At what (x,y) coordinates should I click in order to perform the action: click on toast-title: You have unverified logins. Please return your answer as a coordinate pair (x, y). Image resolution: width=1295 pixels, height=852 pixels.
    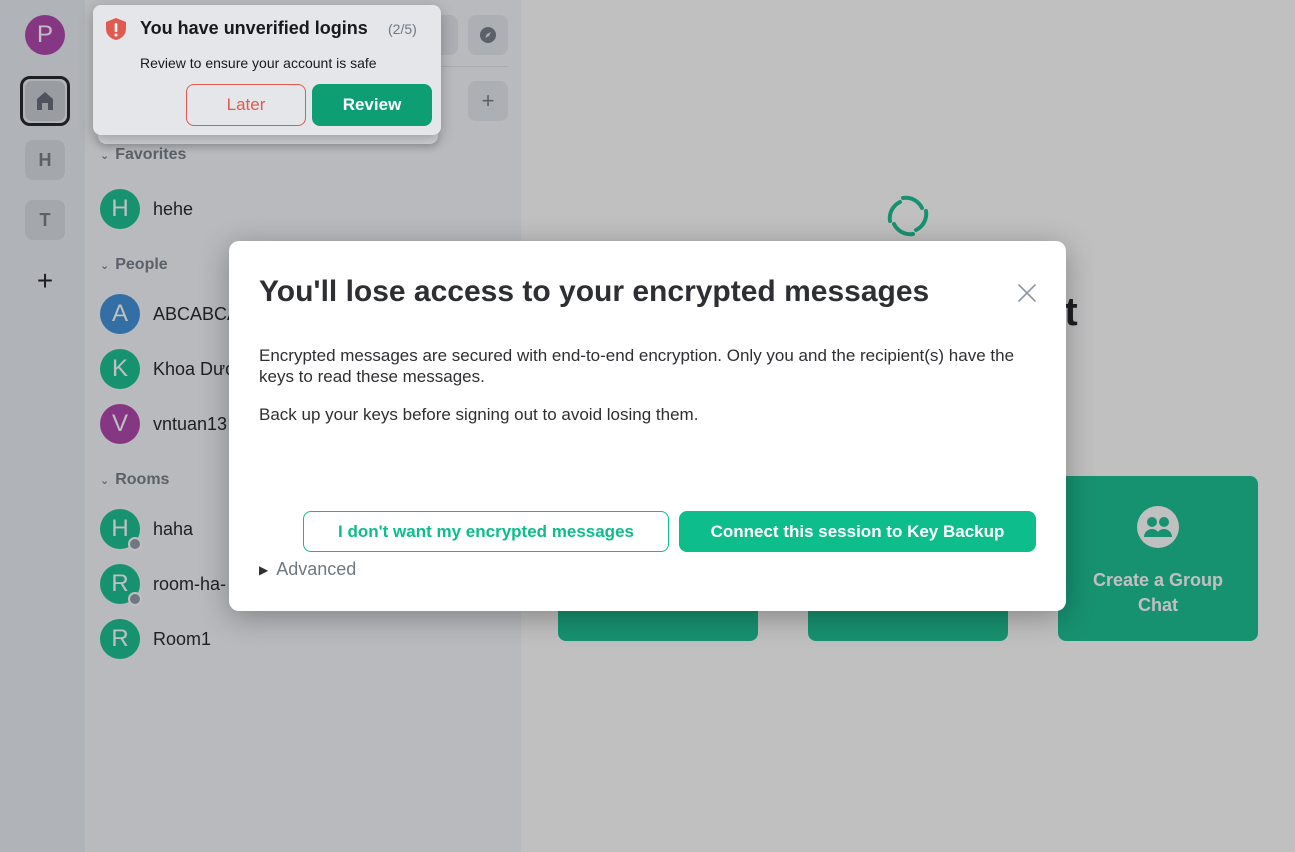
    Looking at the image, I should click on (254, 28).